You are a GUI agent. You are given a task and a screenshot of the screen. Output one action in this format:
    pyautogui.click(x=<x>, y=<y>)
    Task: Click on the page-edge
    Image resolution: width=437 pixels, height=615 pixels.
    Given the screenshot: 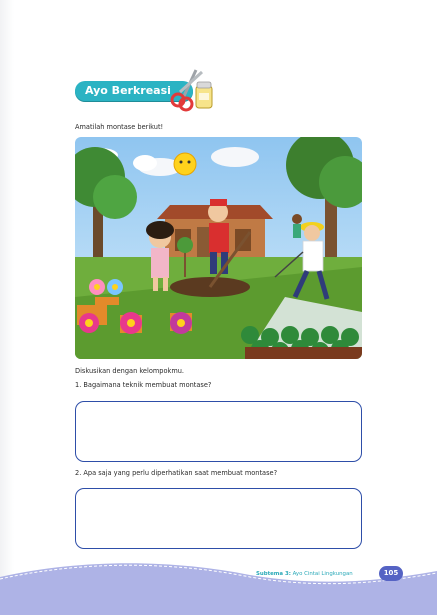 What is the action you would take?
    pyautogui.click(x=7, y=307)
    